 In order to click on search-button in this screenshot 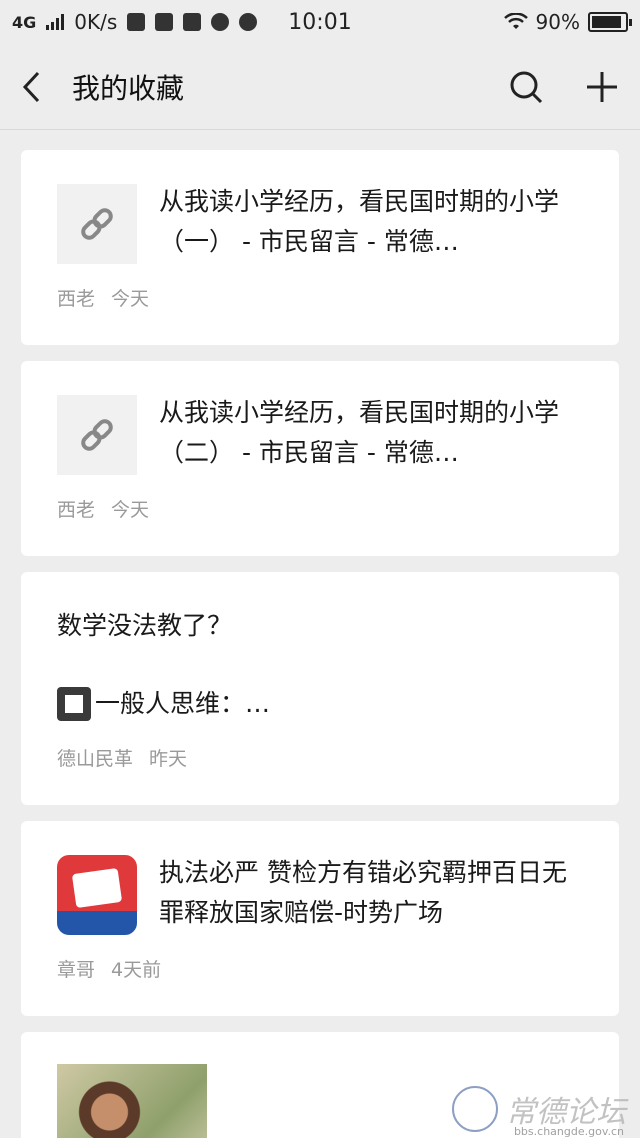, I will do `click(526, 87)`.